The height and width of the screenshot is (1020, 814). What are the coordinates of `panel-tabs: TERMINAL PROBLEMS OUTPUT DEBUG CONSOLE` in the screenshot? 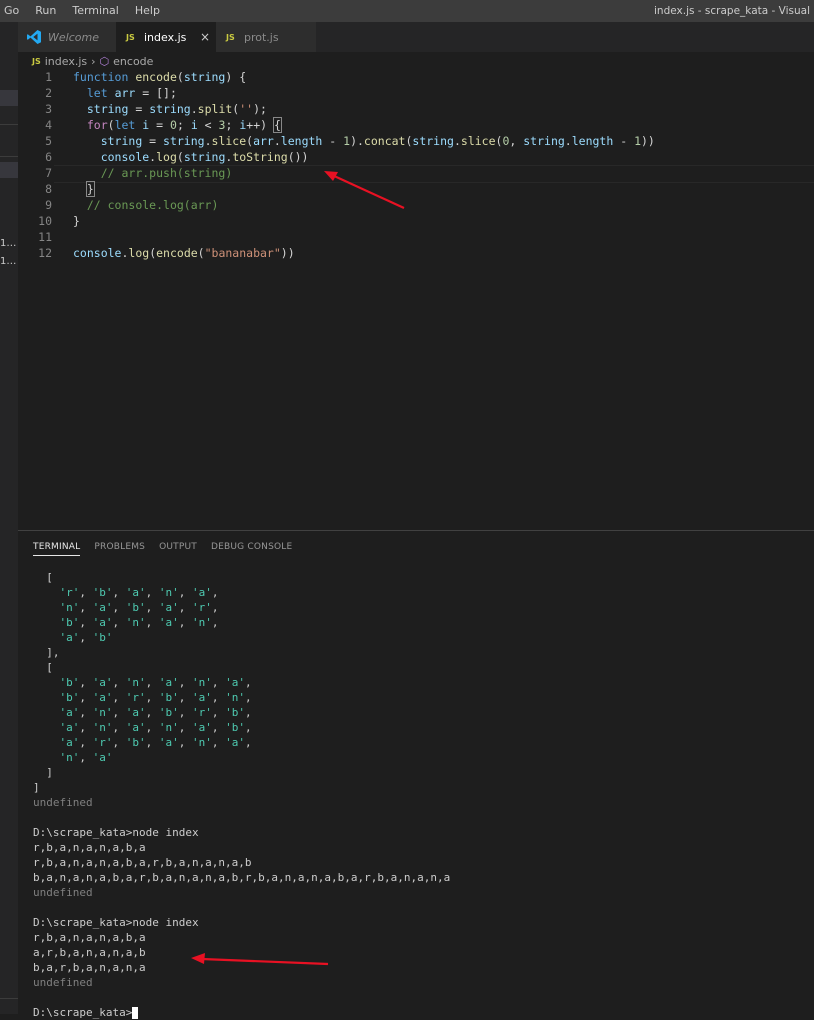 It's located at (169, 548).